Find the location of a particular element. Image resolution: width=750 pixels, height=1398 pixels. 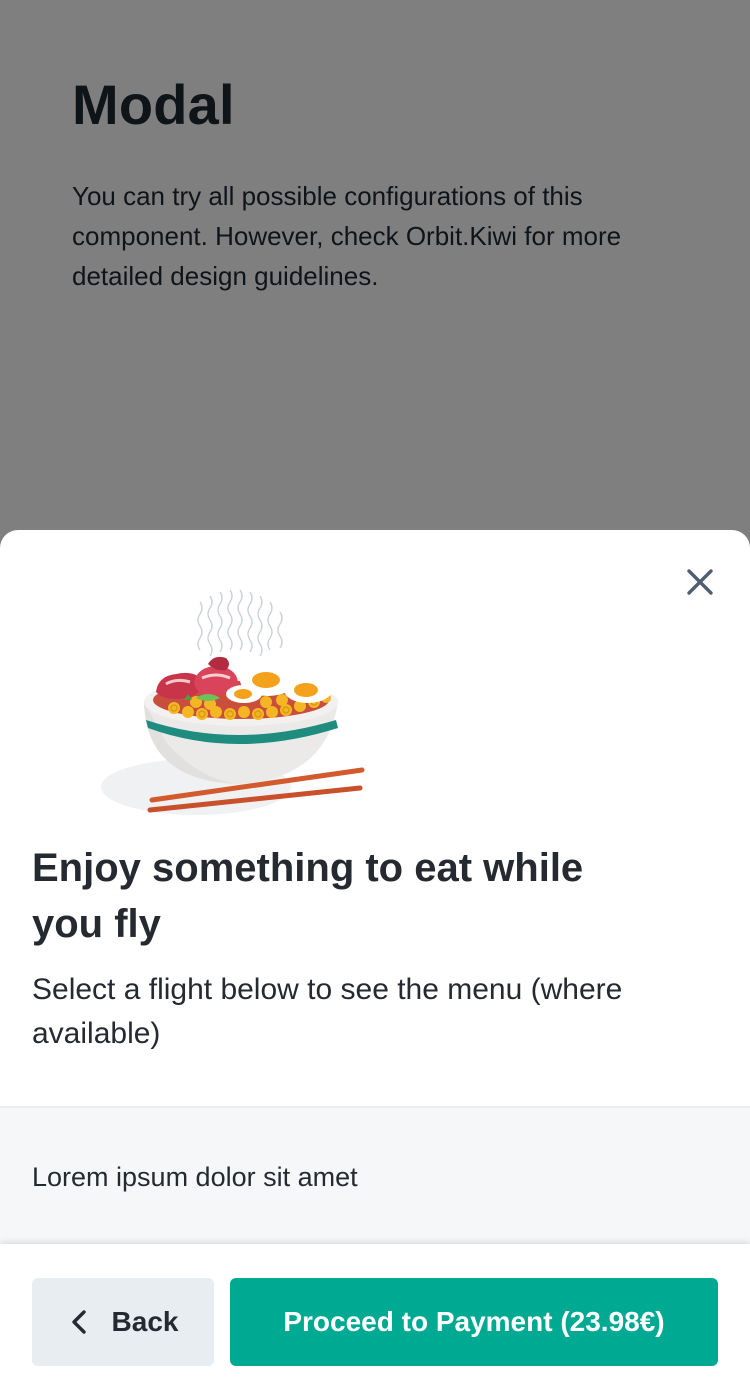

proceed-button-label: Proceed to Payment (23.98€) is located at coordinates (474, 1321).